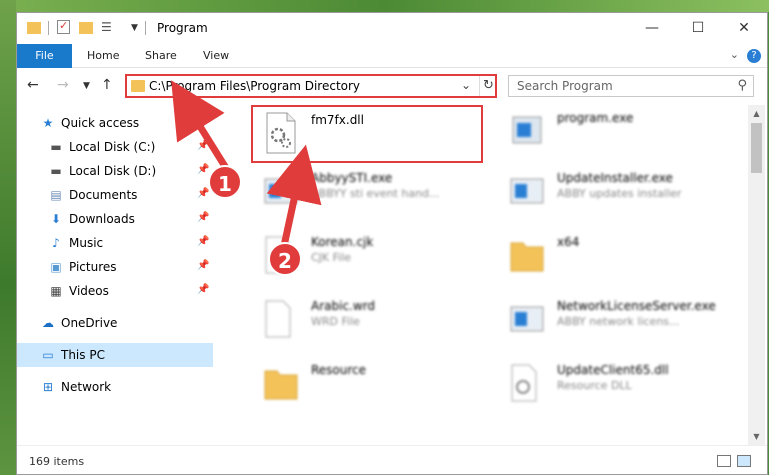 The height and width of the screenshot is (475, 769). I want to click on annotation-arrows, so click(246, 163).